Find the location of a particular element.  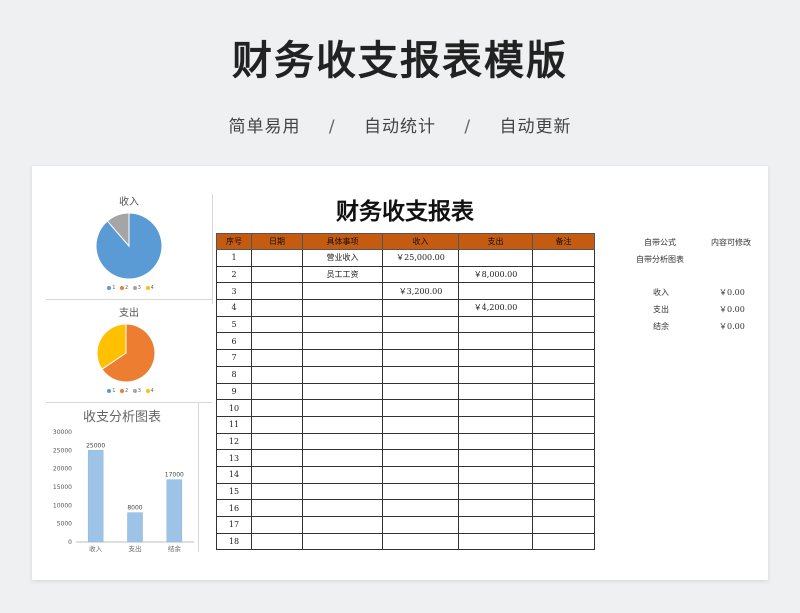

income-cell: ￥3,200.00 is located at coordinates (420, 291).